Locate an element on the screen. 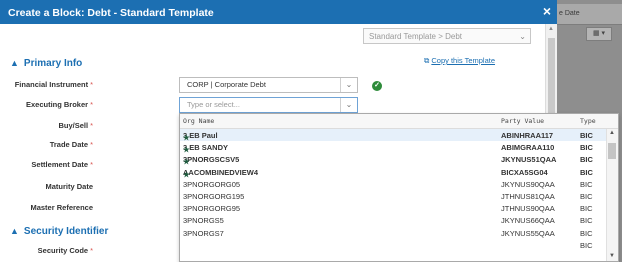 This screenshot has height=262, width=622. buy-sell-label: Buy/Sell * is located at coordinates (75, 125).